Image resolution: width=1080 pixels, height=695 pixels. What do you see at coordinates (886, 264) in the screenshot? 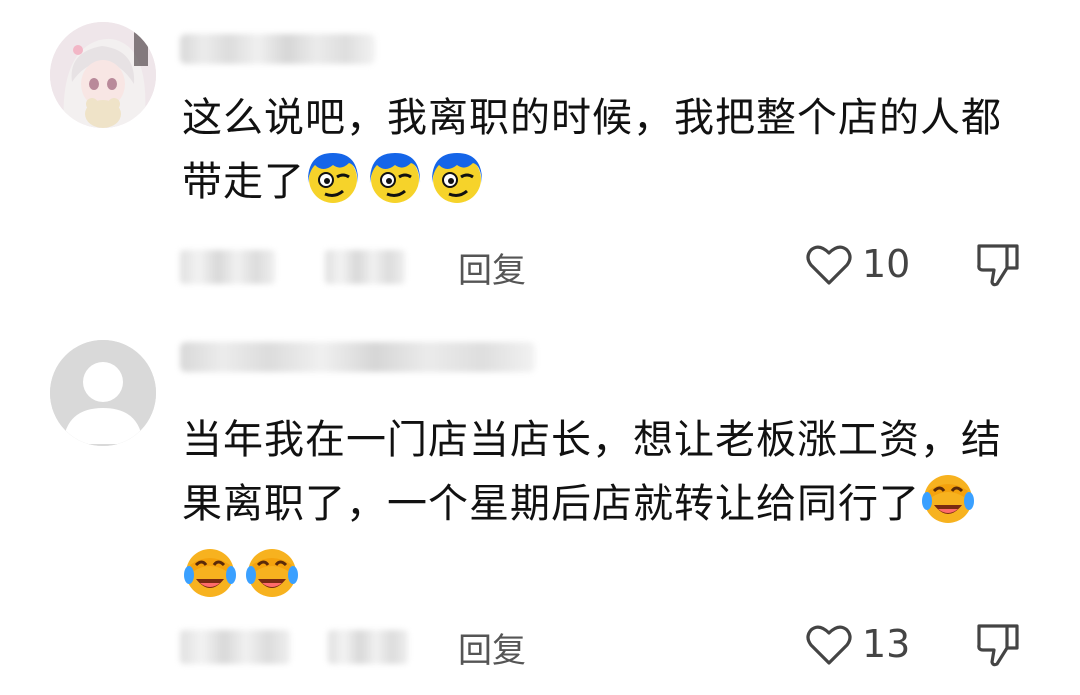
I see `like-count: 10` at bounding box center [886, 264].